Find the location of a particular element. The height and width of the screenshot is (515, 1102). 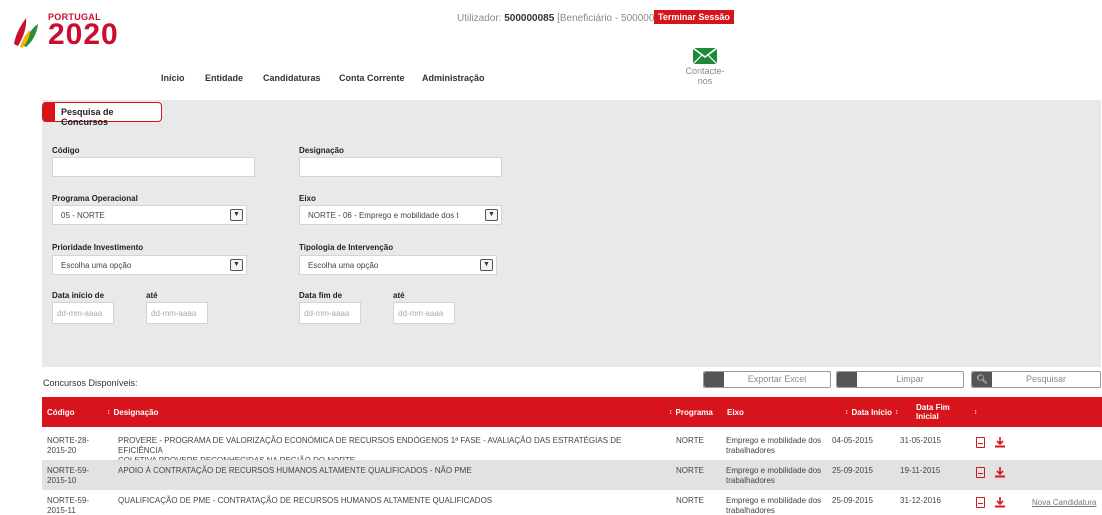

data-inicio-ate-label: até is located at coordinates (152, 295).